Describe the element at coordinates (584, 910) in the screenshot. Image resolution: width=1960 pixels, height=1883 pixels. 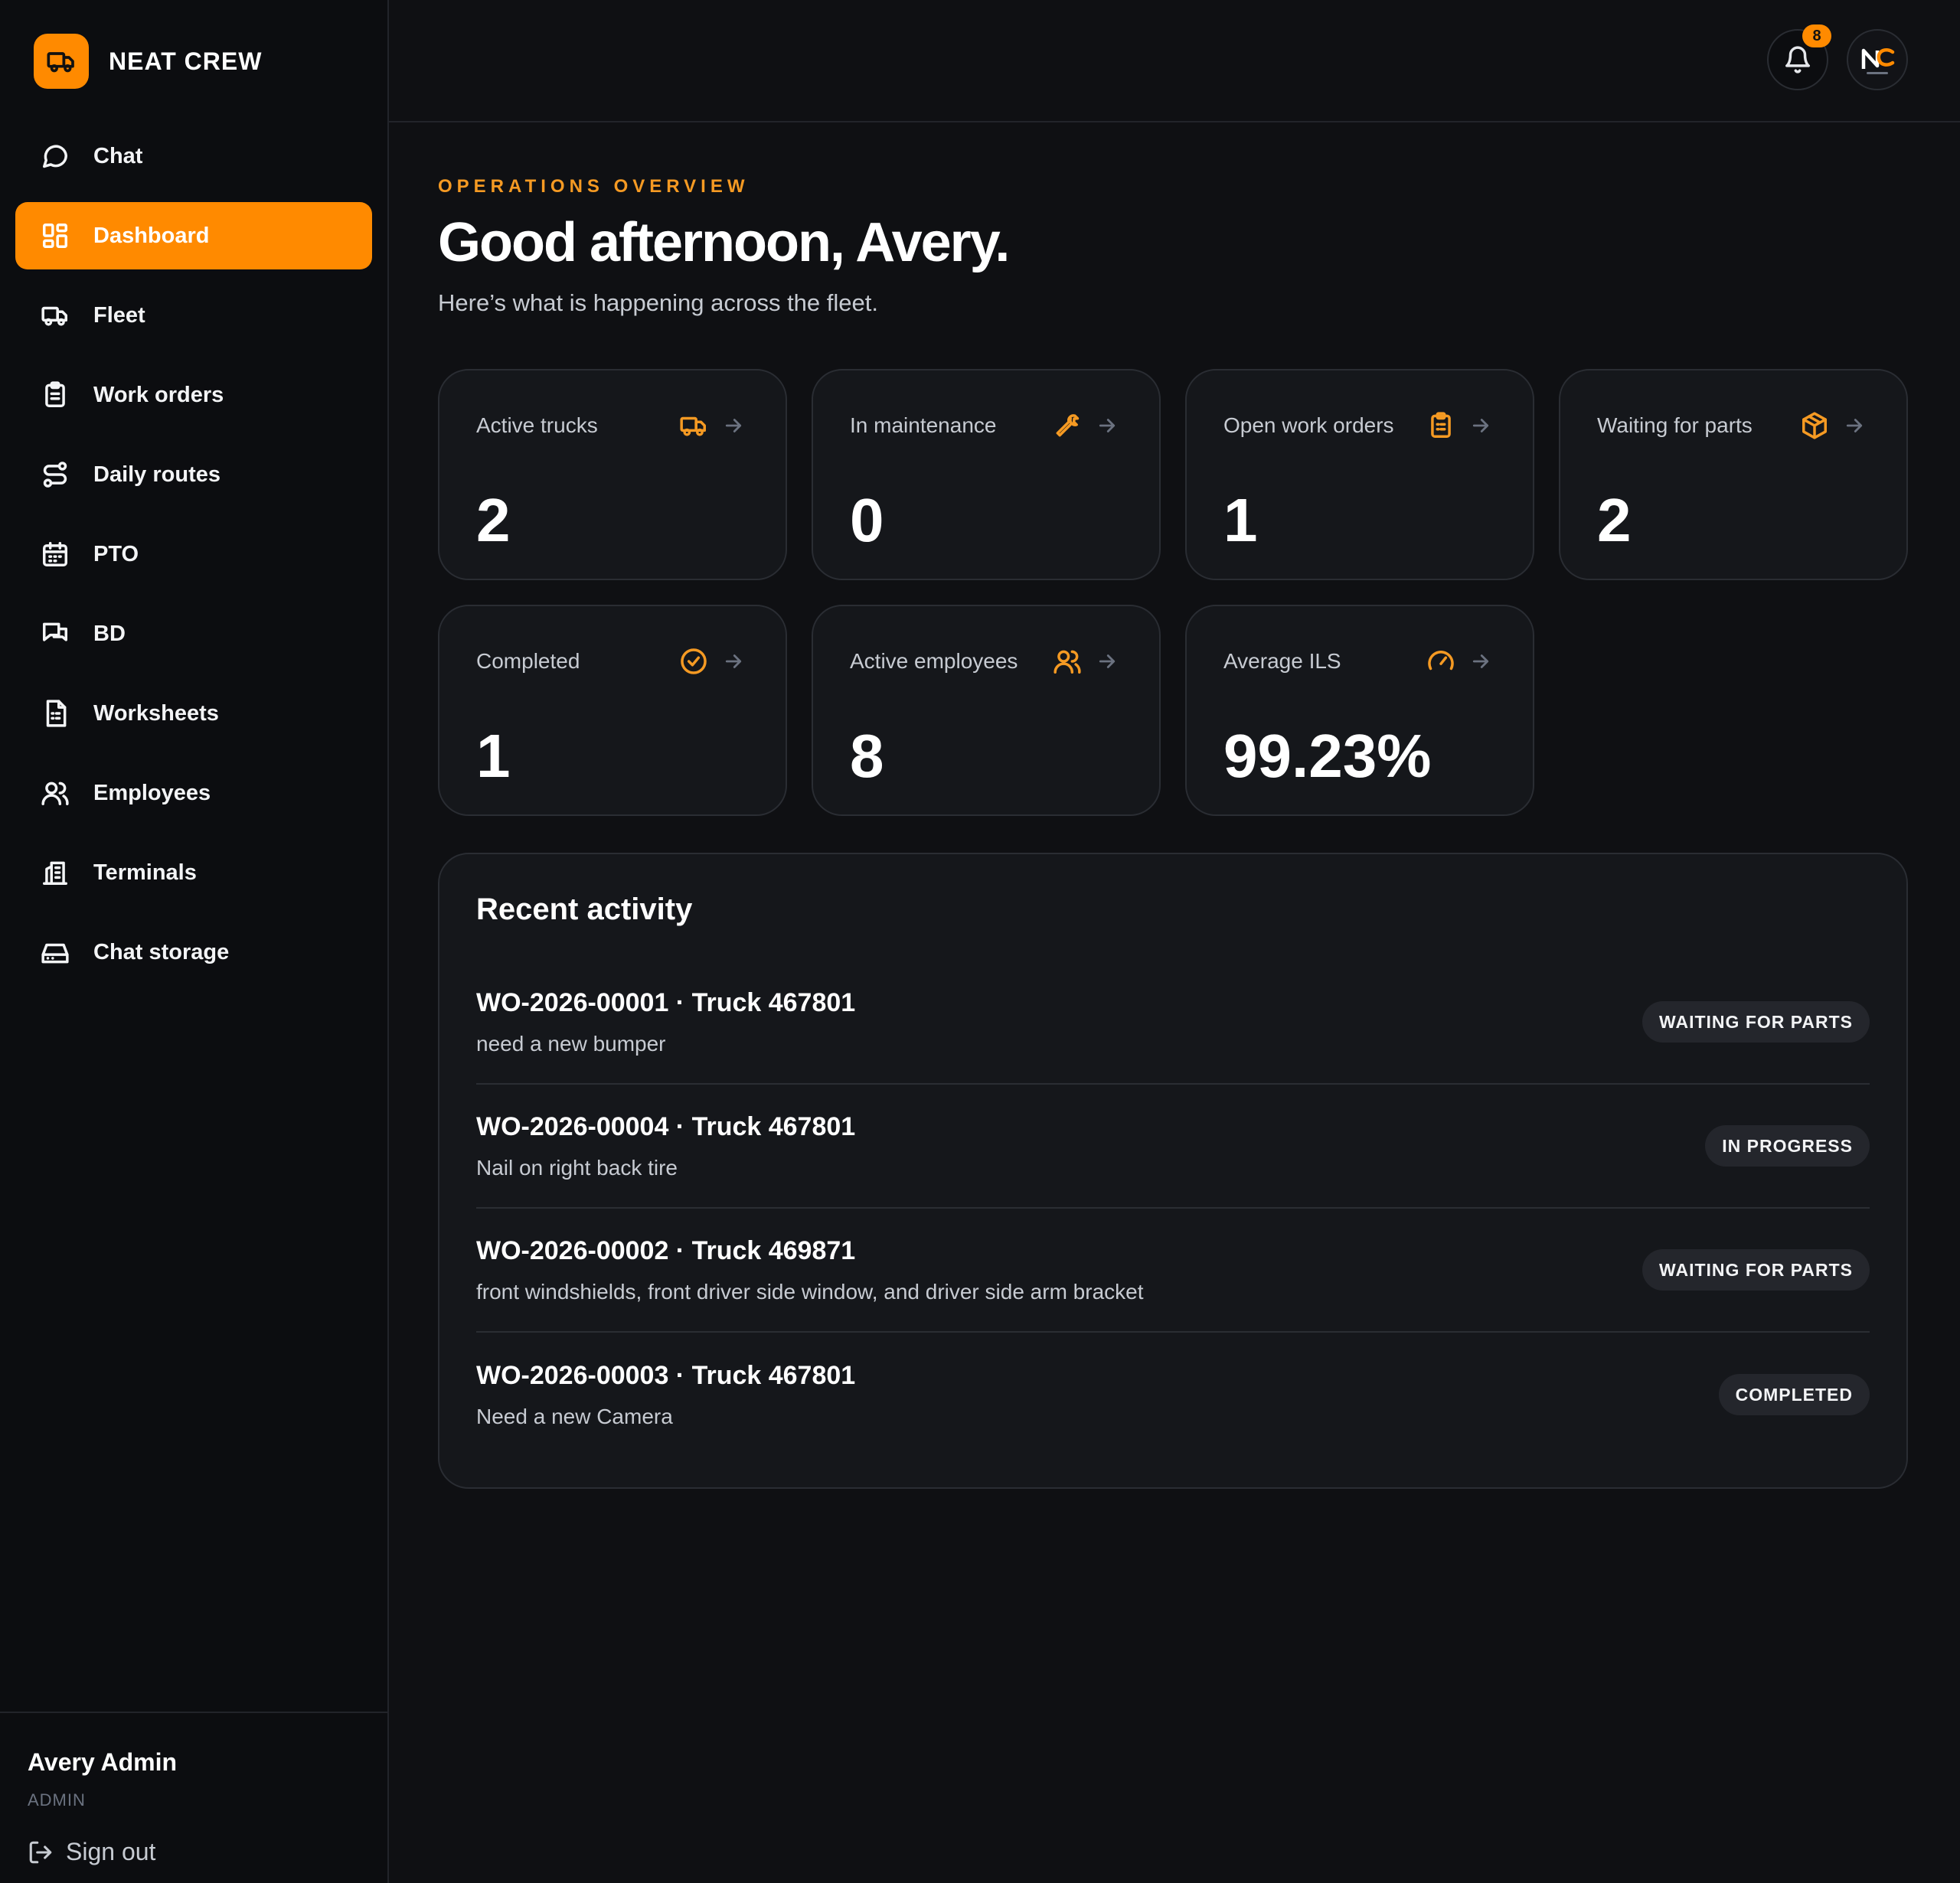
I see `recent-activity-title: Recent activity` at that location.